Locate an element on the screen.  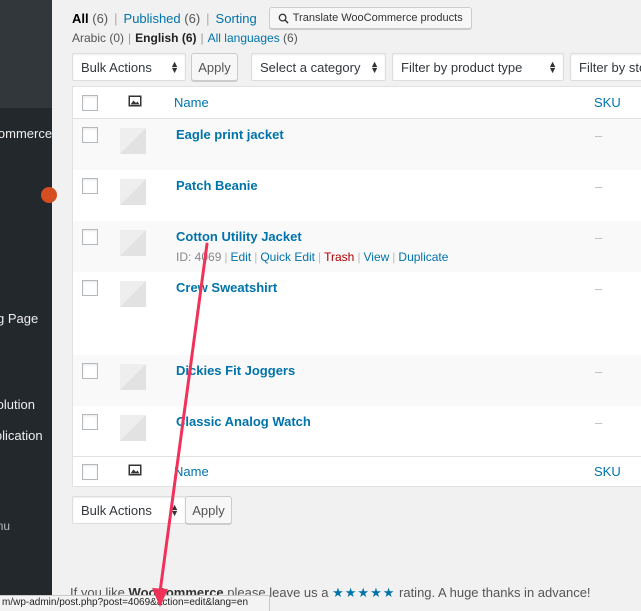
column-sku-footer: SKU is located at coordinates (607, 471).